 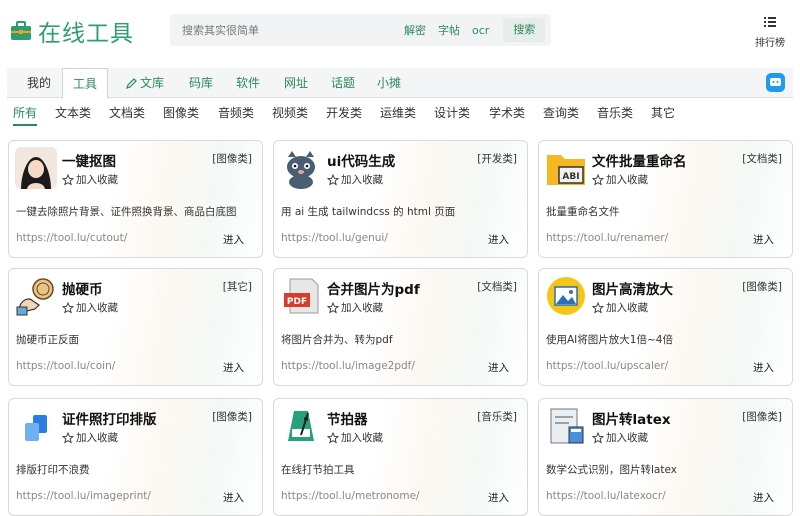 I want to click on card-title: ui代码生成, so click(x=361, y=162).